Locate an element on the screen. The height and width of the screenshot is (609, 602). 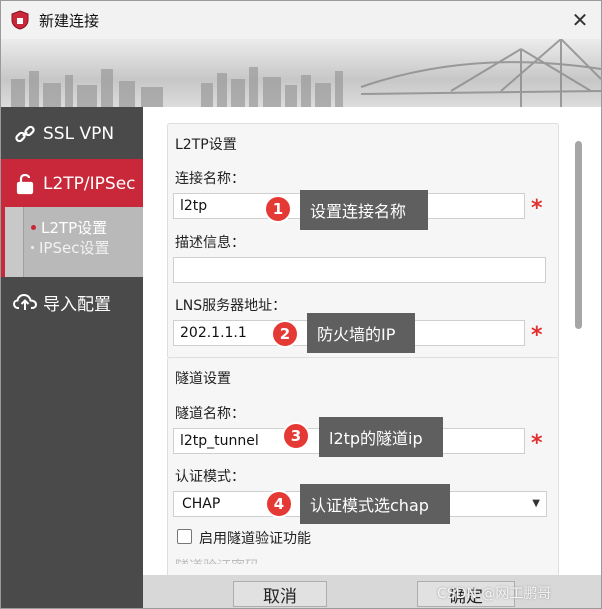
cancel-button: 取消 is located at coordinates (280, 594).